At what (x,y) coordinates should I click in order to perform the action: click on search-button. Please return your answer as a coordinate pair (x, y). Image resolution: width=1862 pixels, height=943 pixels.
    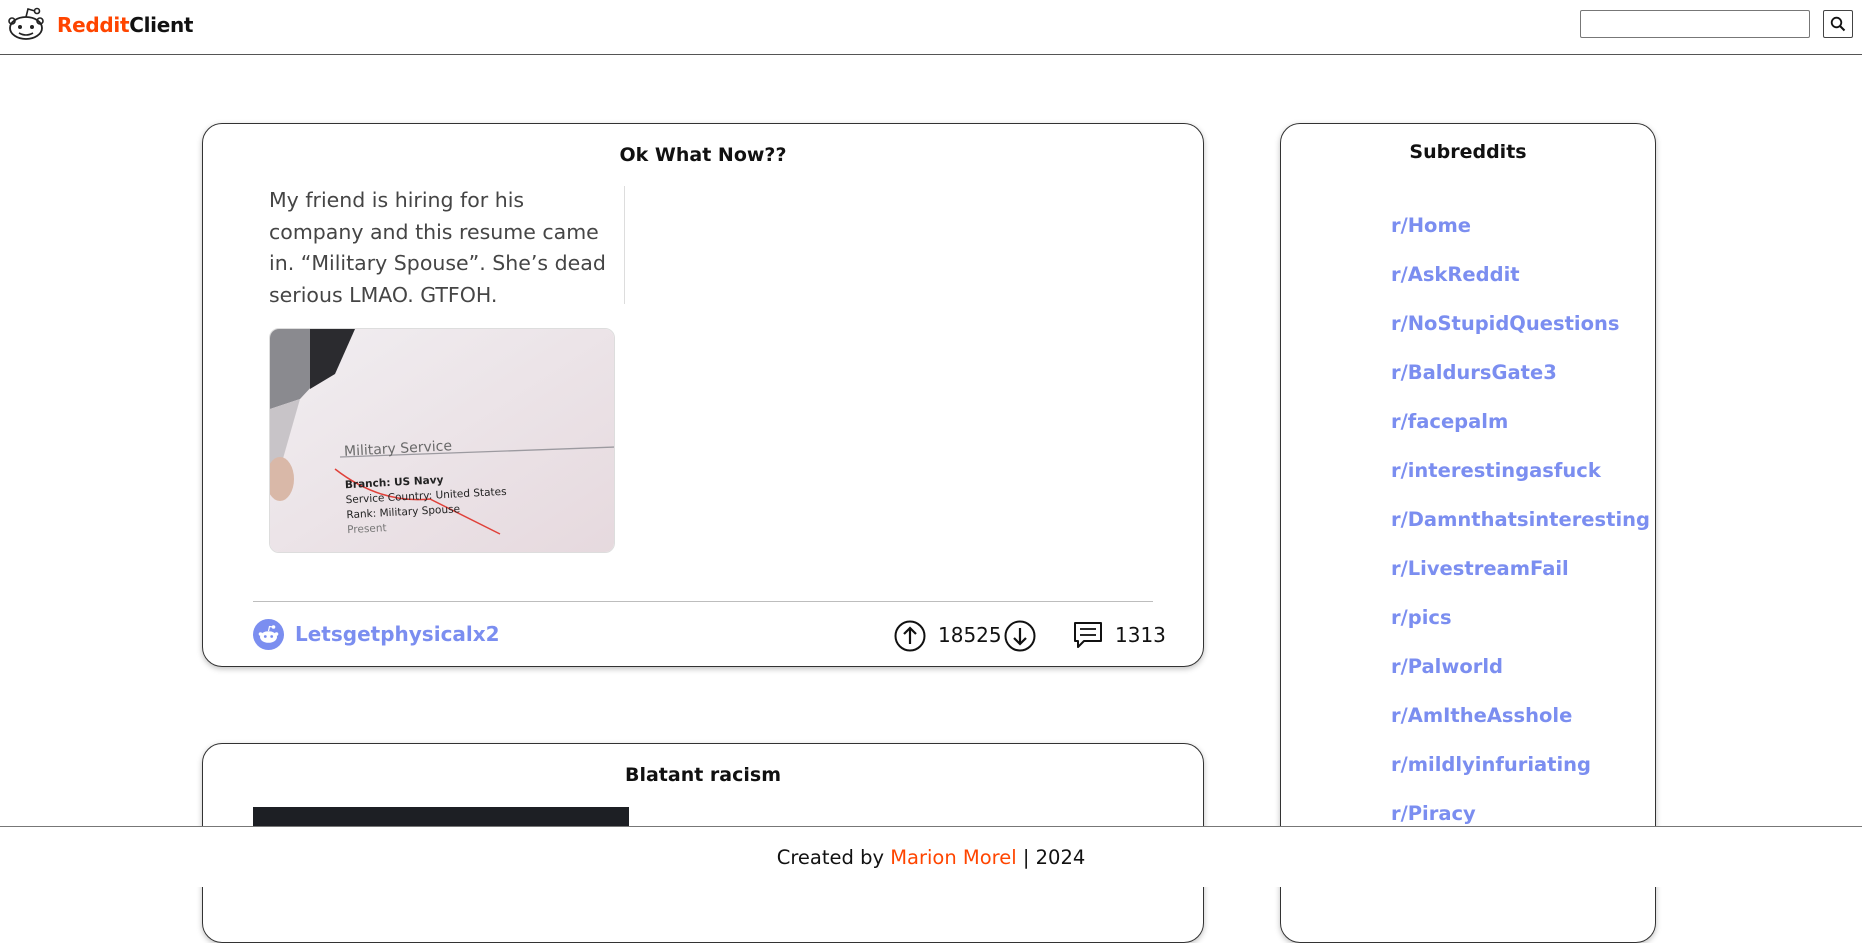
    Looking at the image, I should click on (1838, 24).